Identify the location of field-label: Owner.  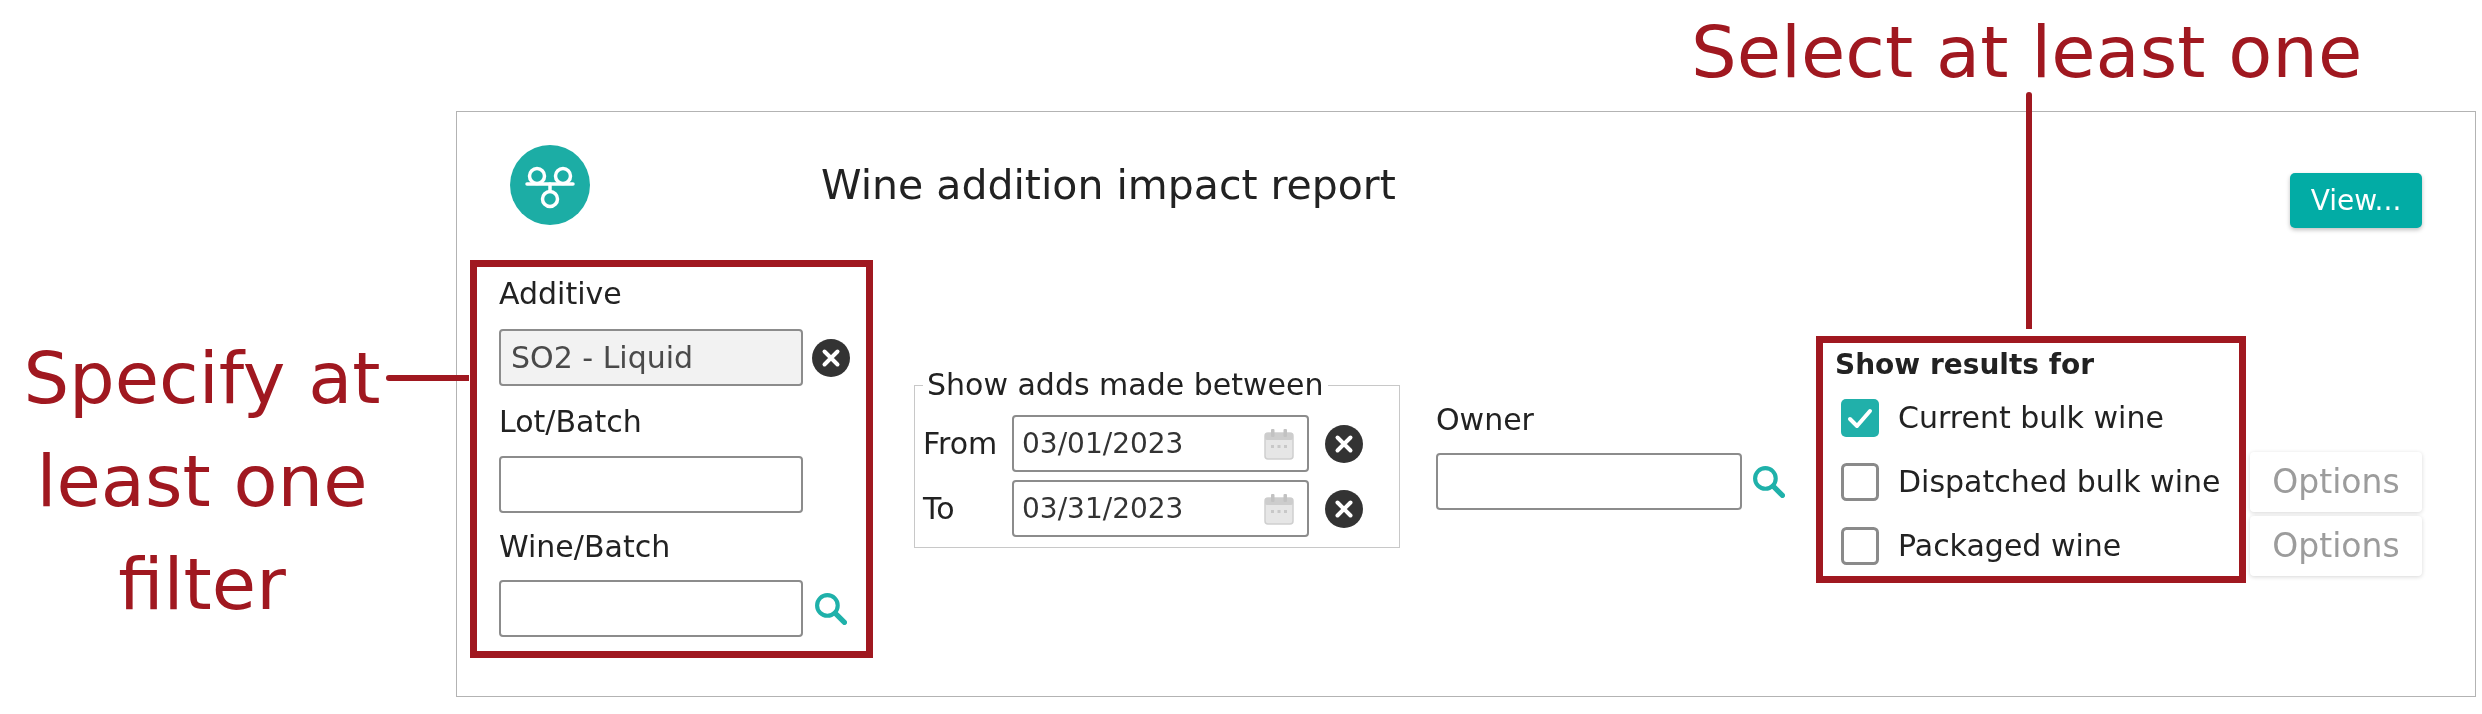
(1485, 420).